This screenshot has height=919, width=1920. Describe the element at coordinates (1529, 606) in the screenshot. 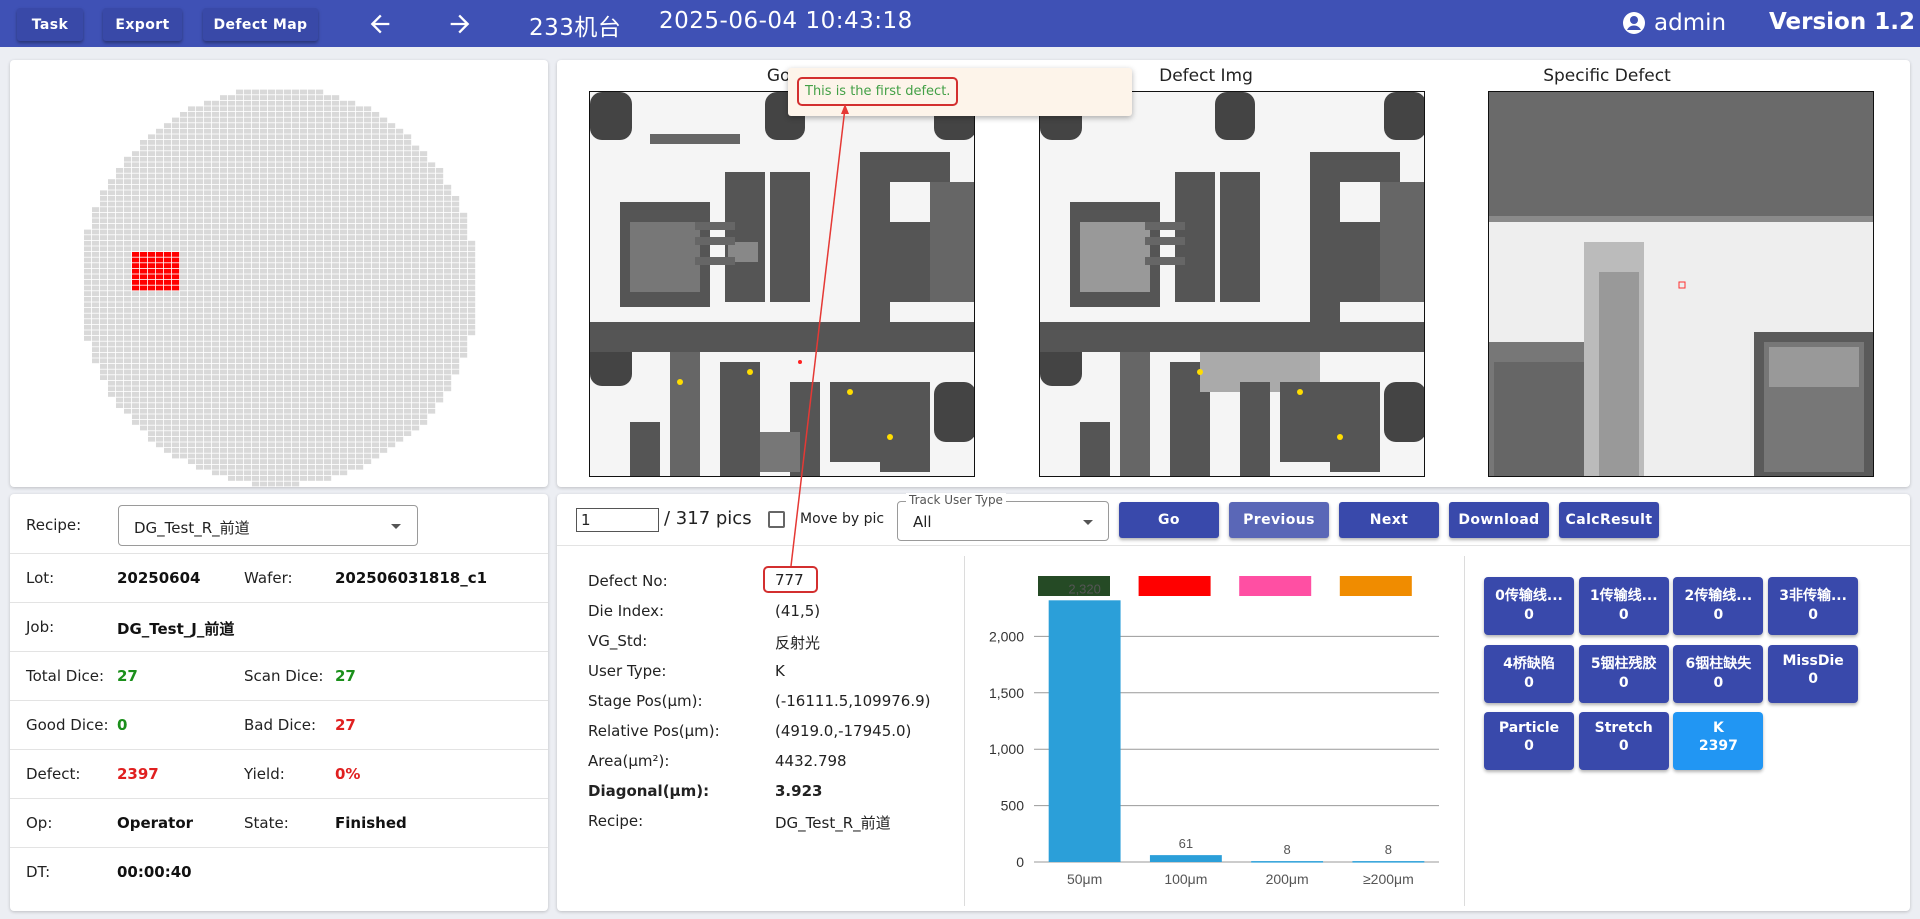

I see `category-button: 0传输线... 0` at that location.